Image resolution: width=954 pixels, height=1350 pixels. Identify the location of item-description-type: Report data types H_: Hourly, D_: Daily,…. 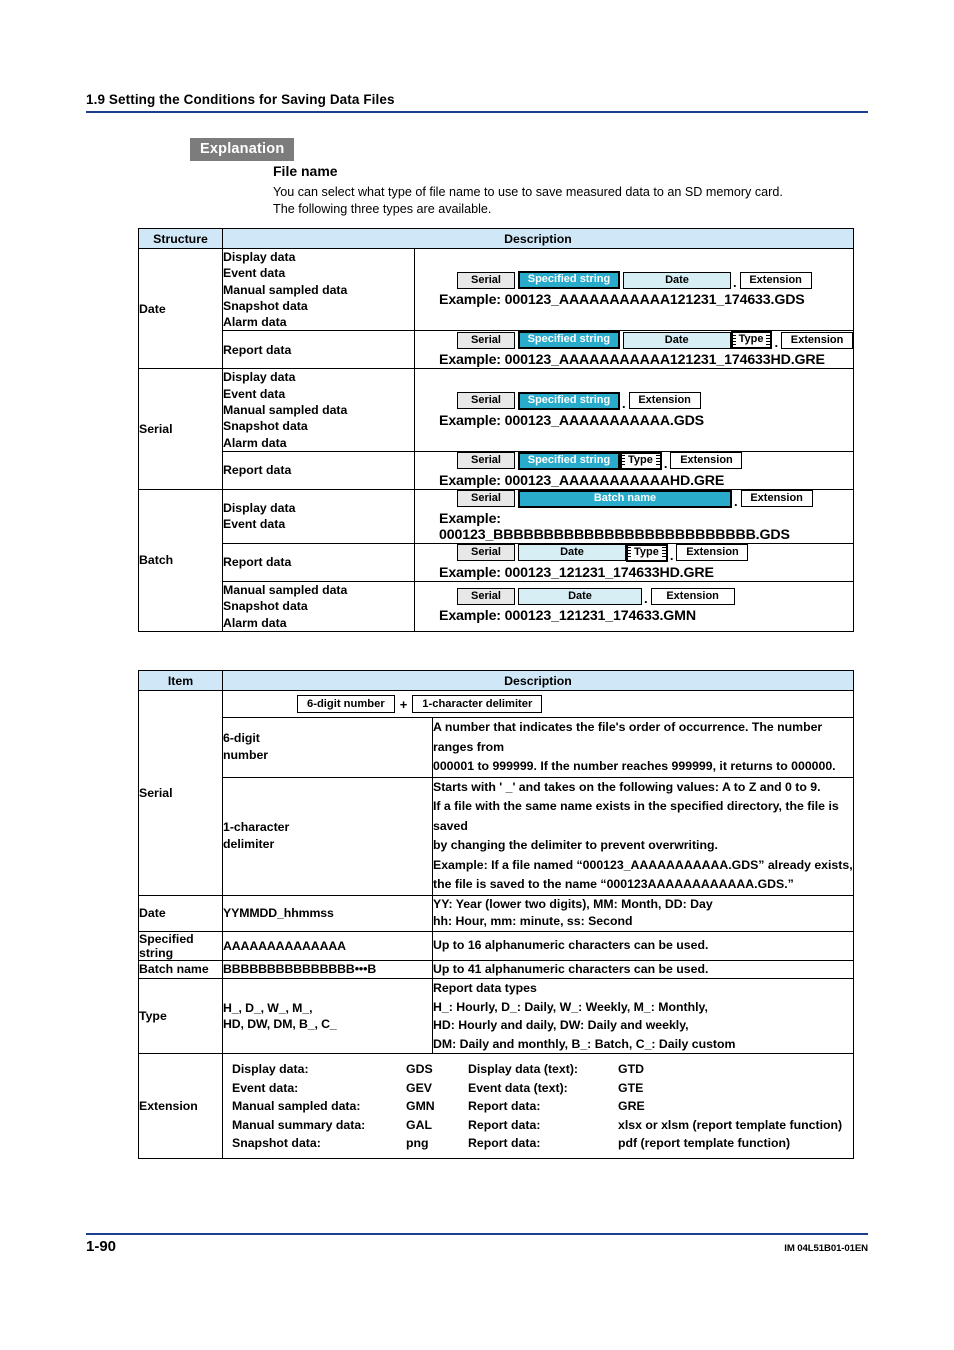
(643, 1016).